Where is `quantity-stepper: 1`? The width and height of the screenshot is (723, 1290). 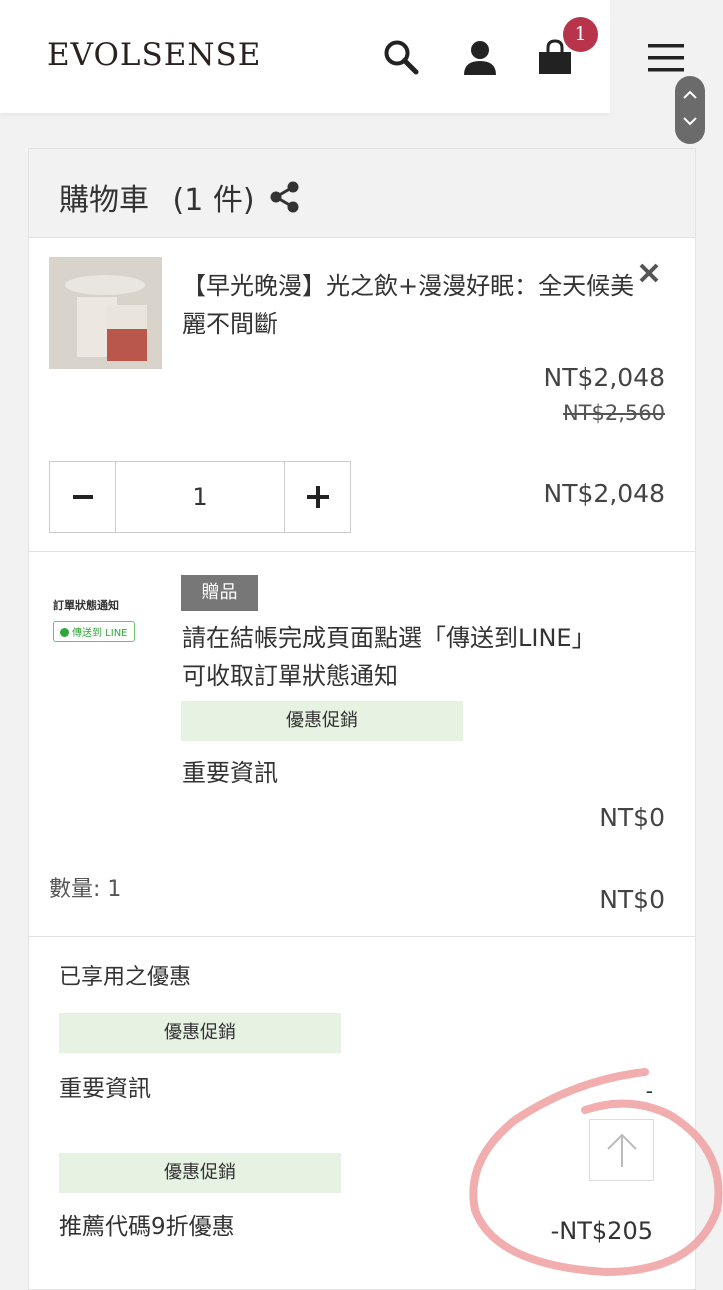 quantity-stepper: 1 is located at coordinates (200, 497).